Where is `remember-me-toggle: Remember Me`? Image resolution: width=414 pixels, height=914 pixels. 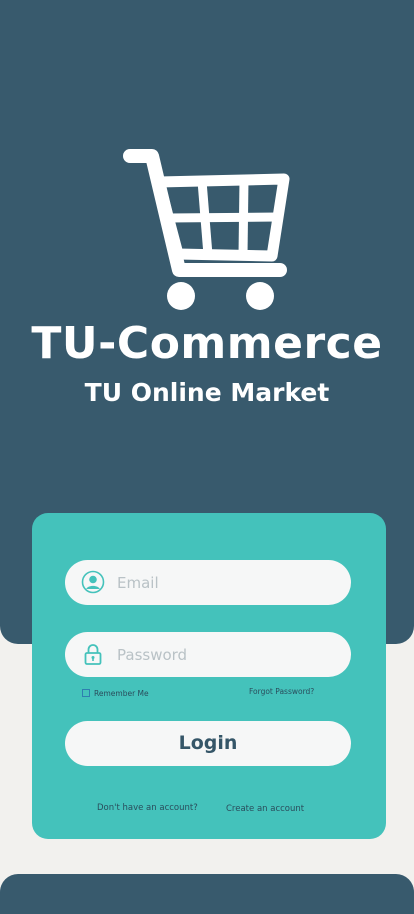
remember-me-toggle: Remember Me is located at coordinates (115, 693).